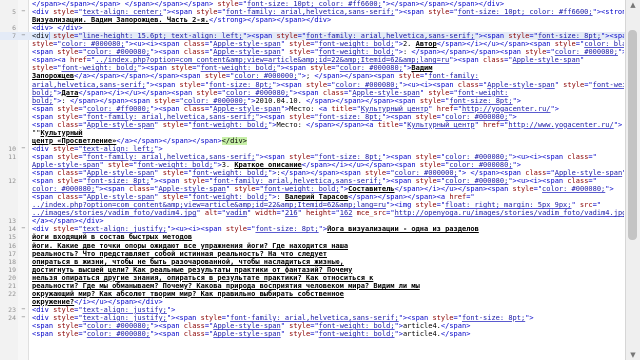 The image size is (640, 360). Describe the element at coordinates (477, 181) in the screenshot. I see `code-token: color: #000080;` at that location.